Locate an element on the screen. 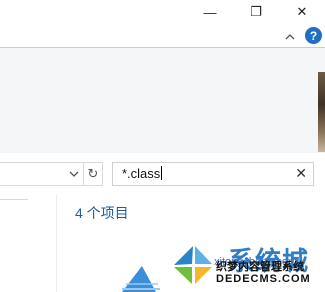 The image size is (325, 292). clear-search-button: ✕ is located at coordinates (301, 173).